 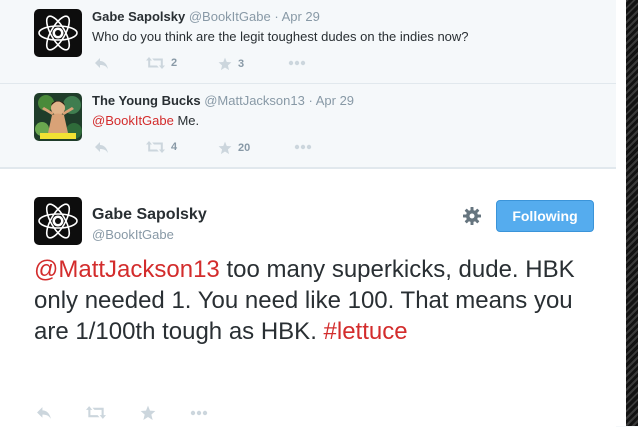 What do you see at coordinates (621, 213) in the screenshot?
I see `scroll-gutter` at bounding box center [621, 213].